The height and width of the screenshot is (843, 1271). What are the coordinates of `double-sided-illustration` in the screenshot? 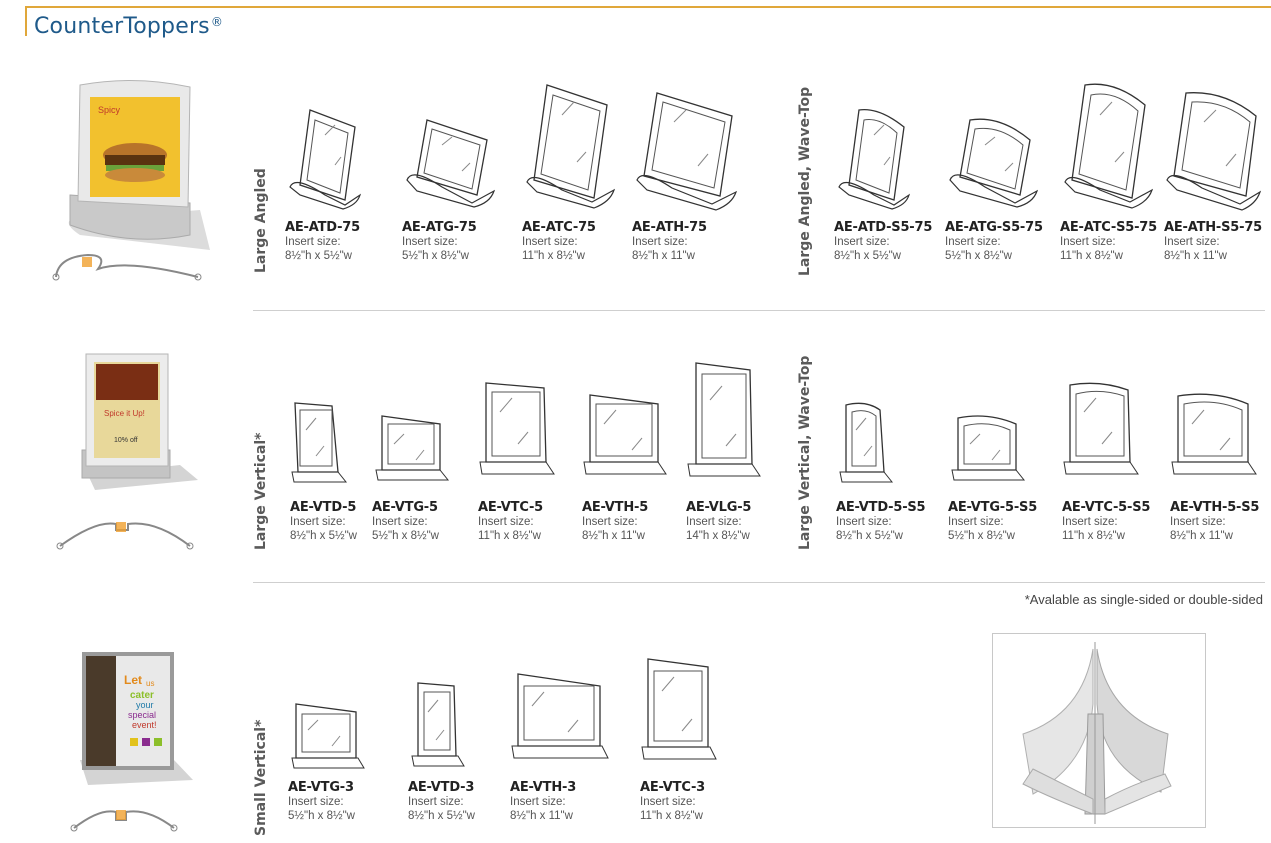 It's located at (1099, 730).